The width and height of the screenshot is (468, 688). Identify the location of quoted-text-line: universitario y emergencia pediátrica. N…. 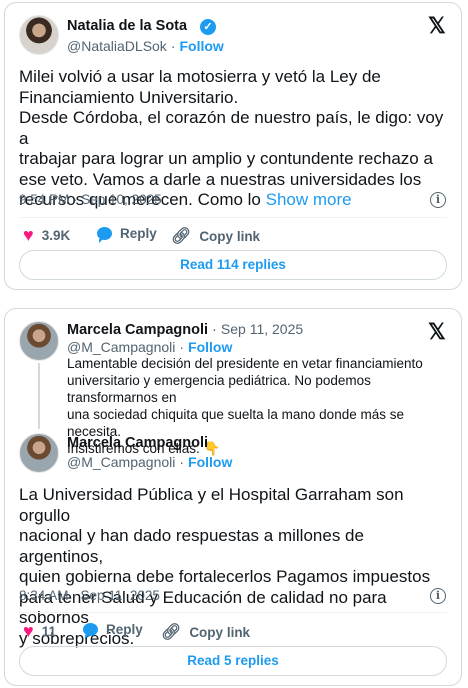
(219, 389).